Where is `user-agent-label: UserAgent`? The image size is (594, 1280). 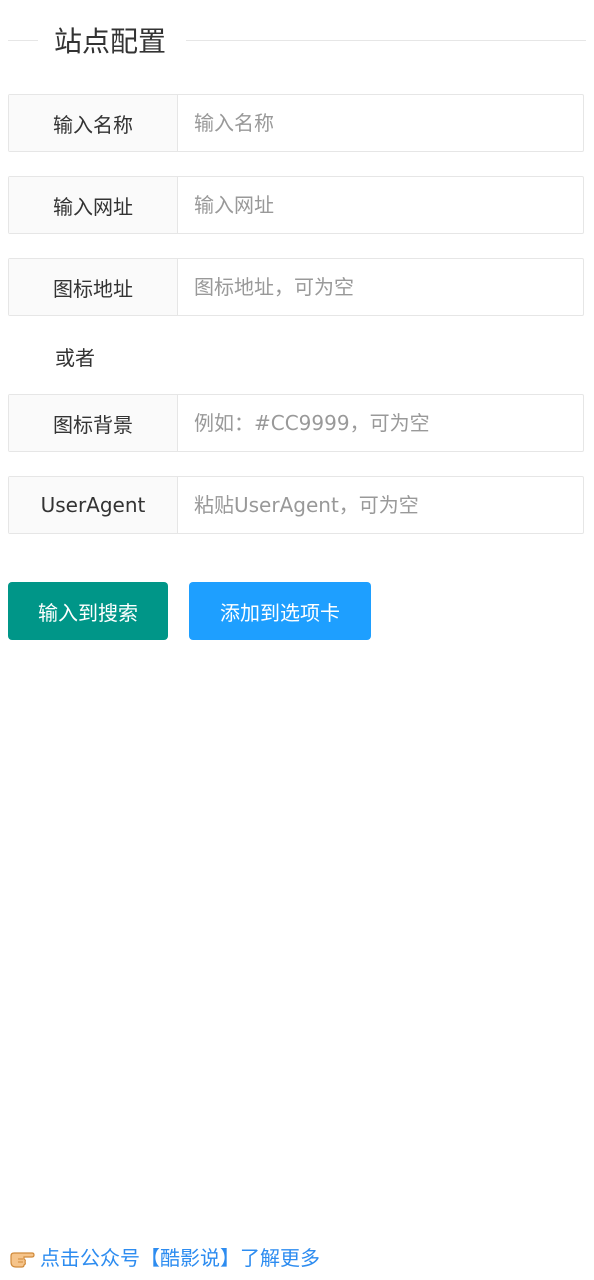 user-agent-label: UserAgent is located at coordinates (93, 505).